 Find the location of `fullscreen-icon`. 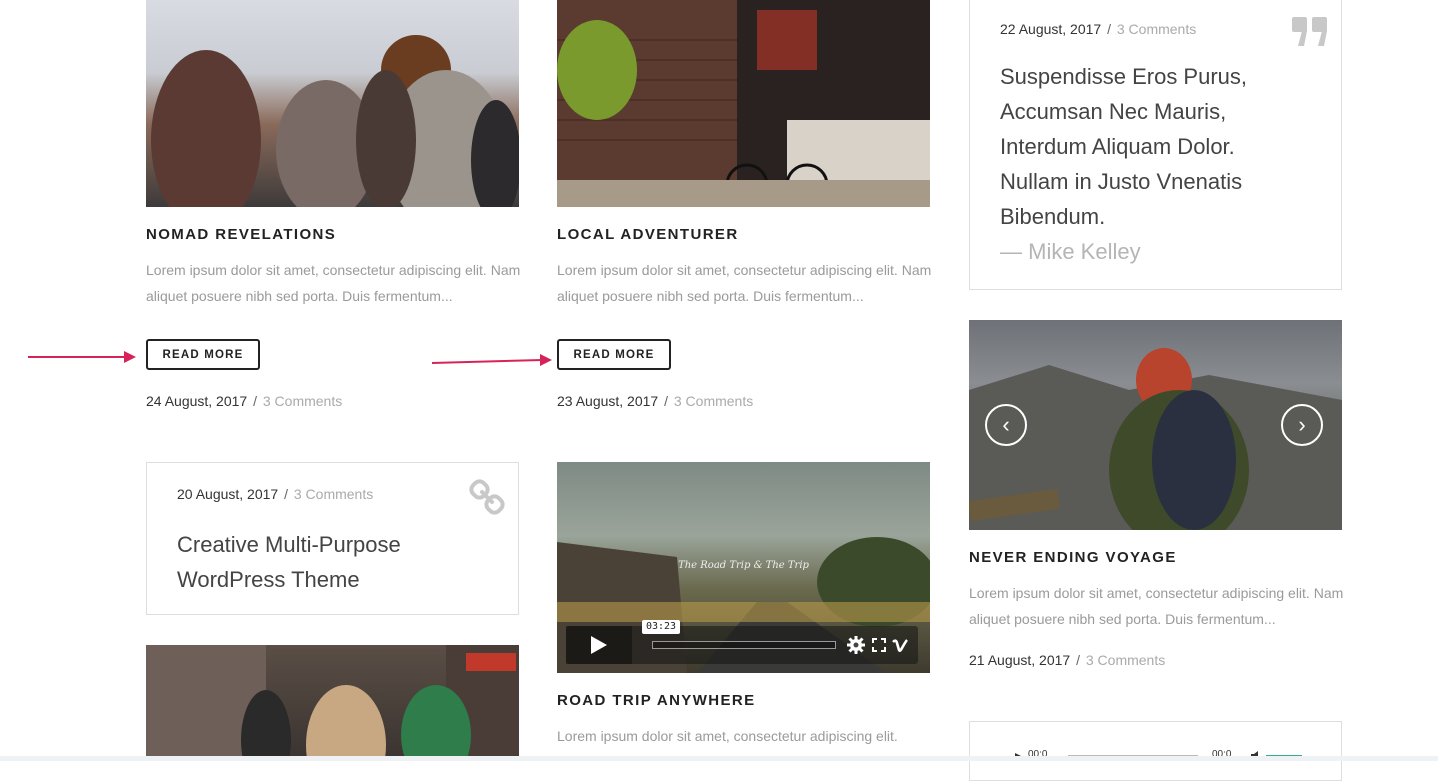

fullscreen-icon is located at coordinates (879, 645).